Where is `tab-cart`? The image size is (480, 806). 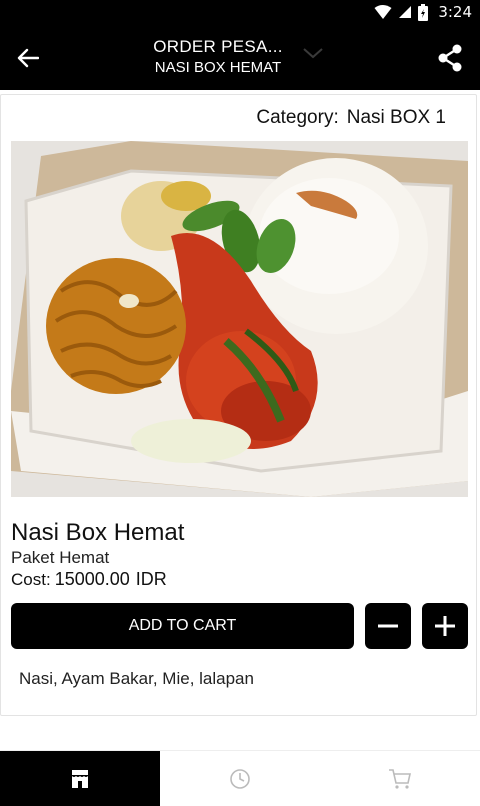 tab-cart is located at coordinates (400, 778).